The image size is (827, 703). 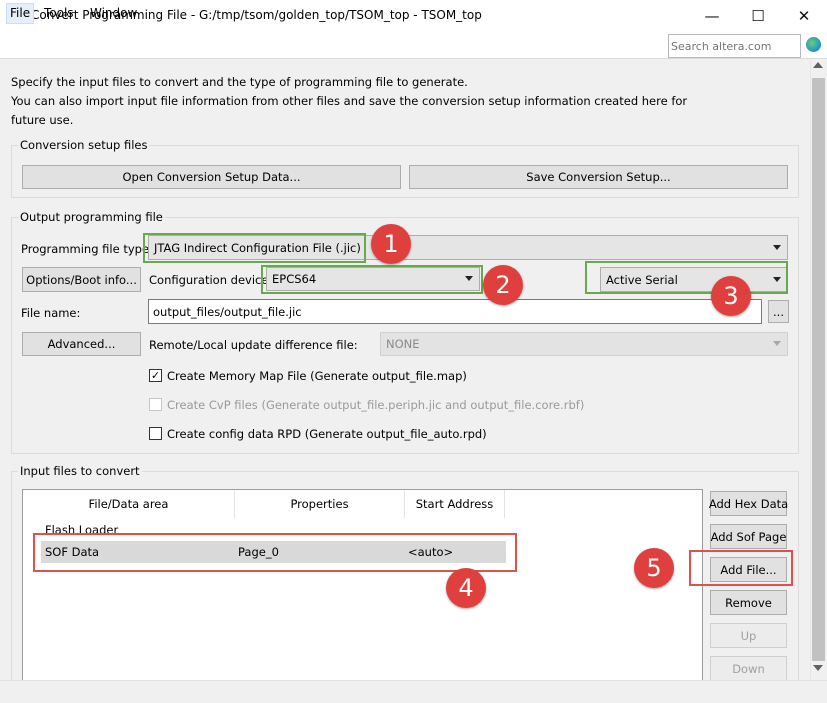 I want to click on remote-update-label: Remote/Local update difference file:, so click(x=253, y=345).